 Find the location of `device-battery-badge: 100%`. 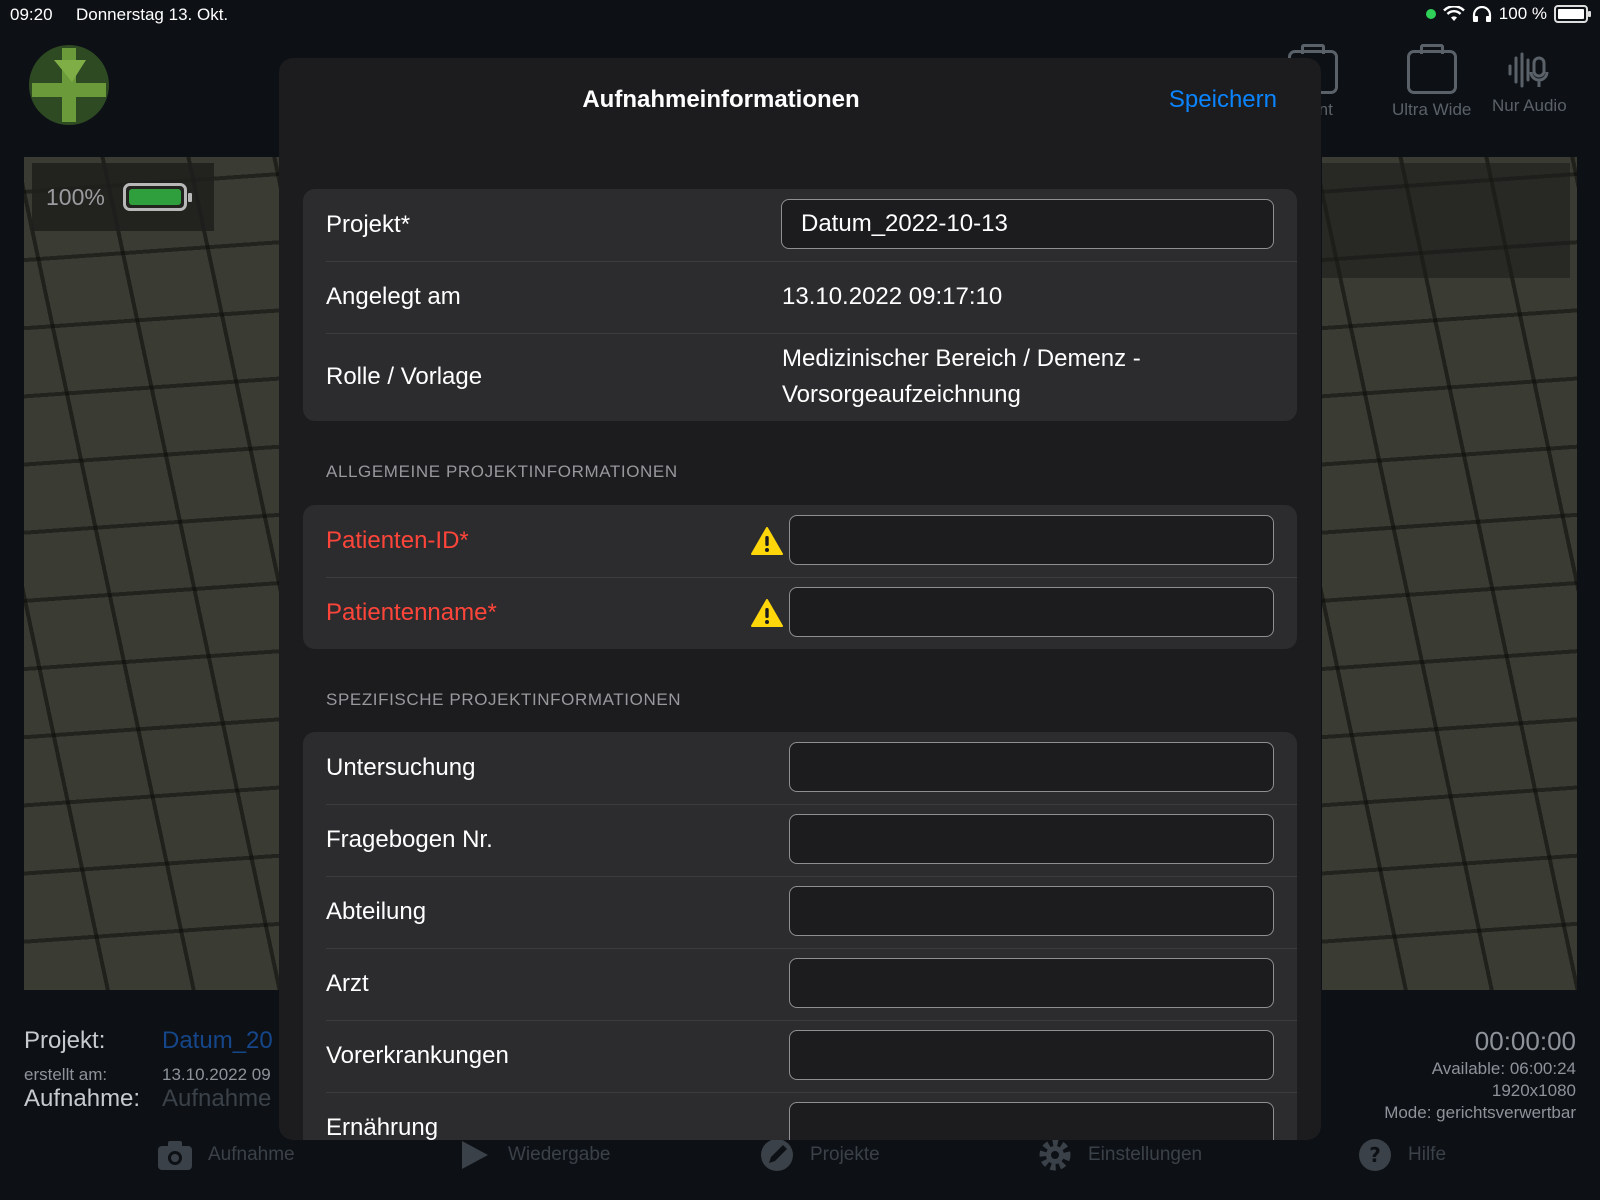

device-battery-badge: 100% is located at coordinates (123, 197).